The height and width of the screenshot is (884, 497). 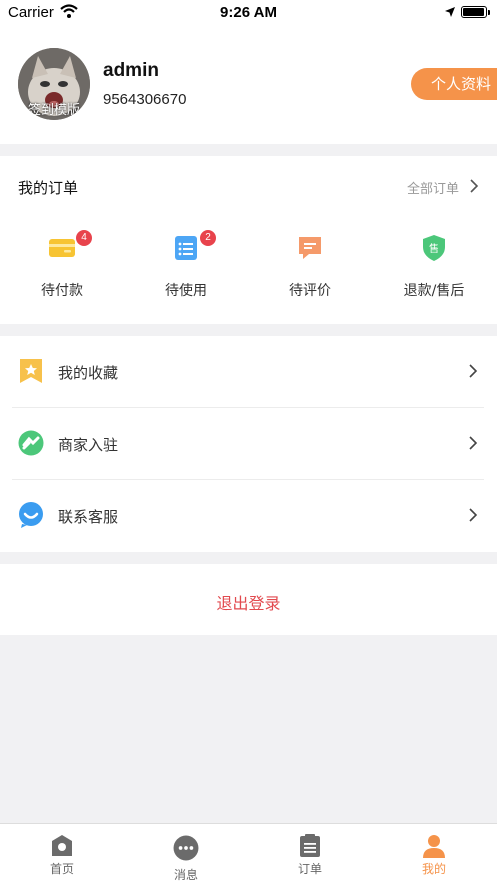 I want to click on menu-item-merchant-join: 商家入驻, so click(x=248, y=444).